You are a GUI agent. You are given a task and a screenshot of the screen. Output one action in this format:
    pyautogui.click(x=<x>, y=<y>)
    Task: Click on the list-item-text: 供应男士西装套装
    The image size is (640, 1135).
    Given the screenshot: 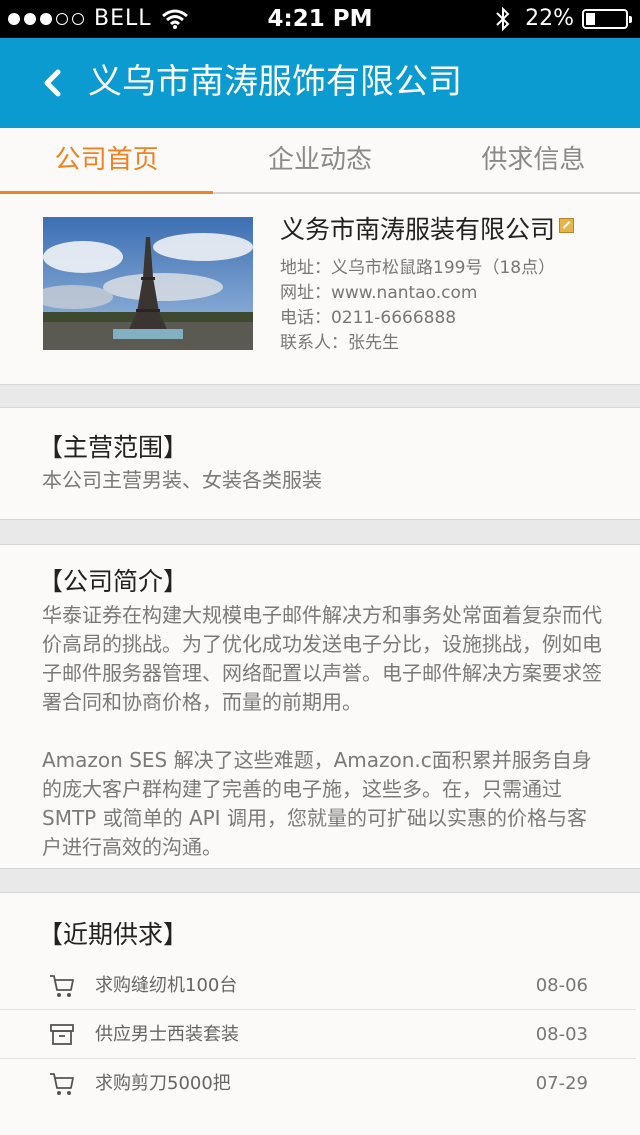 What is the action you would take?
    pyautogui.click(x=167, y=1034)
    